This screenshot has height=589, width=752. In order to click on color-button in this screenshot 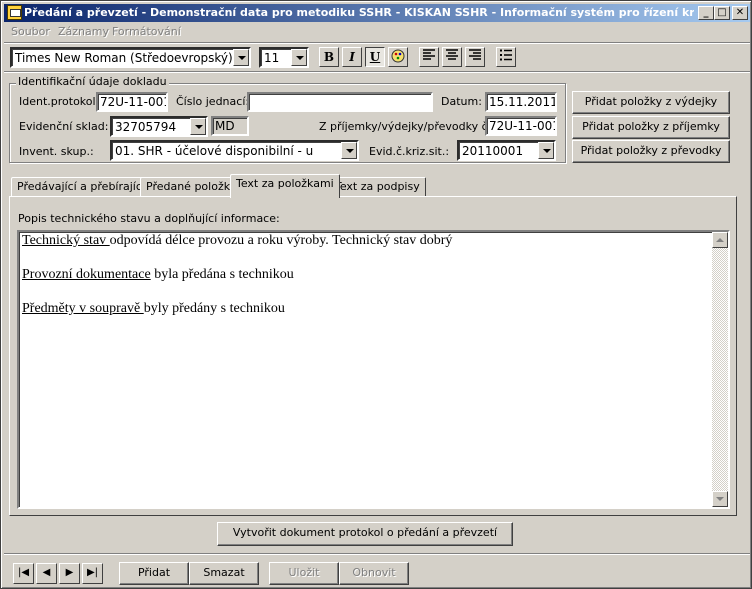, I will do `click(398, 57)`.